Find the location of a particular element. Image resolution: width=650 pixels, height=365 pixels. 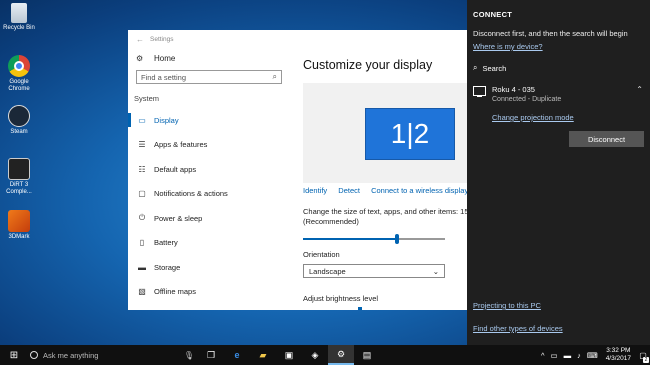

orientation-label: Orientation is located at coordinates (321, 254).